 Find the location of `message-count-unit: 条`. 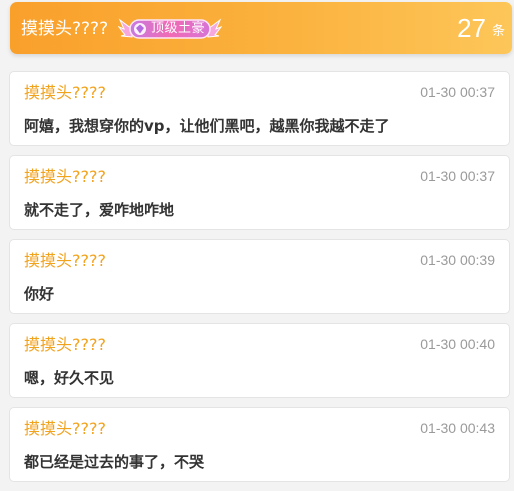

message-count-unit: 条 is located at coordinates (498, 31).